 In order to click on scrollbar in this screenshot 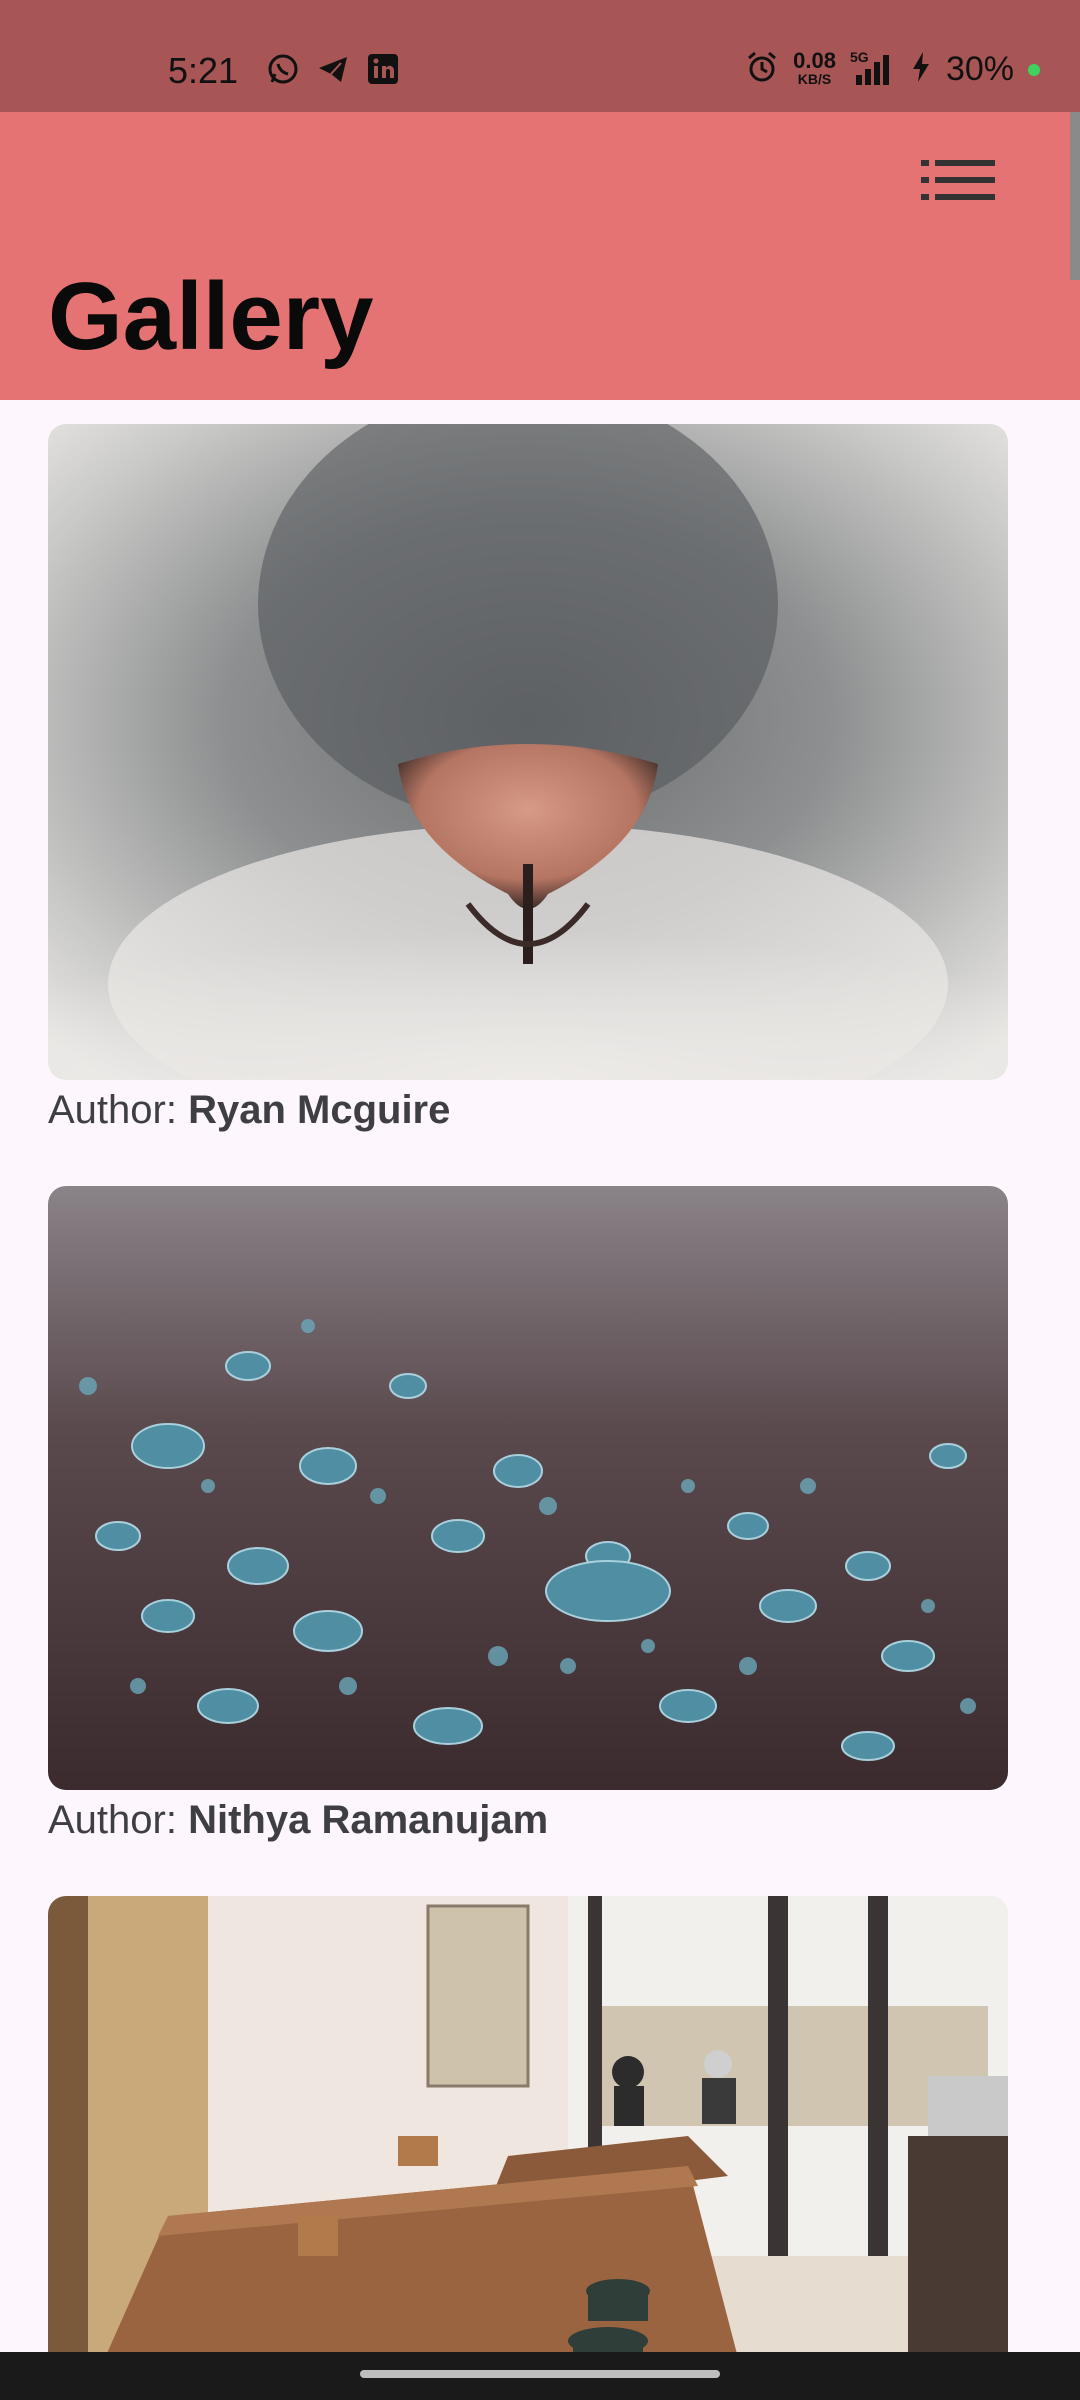, I will do `click(1075, 196)`.